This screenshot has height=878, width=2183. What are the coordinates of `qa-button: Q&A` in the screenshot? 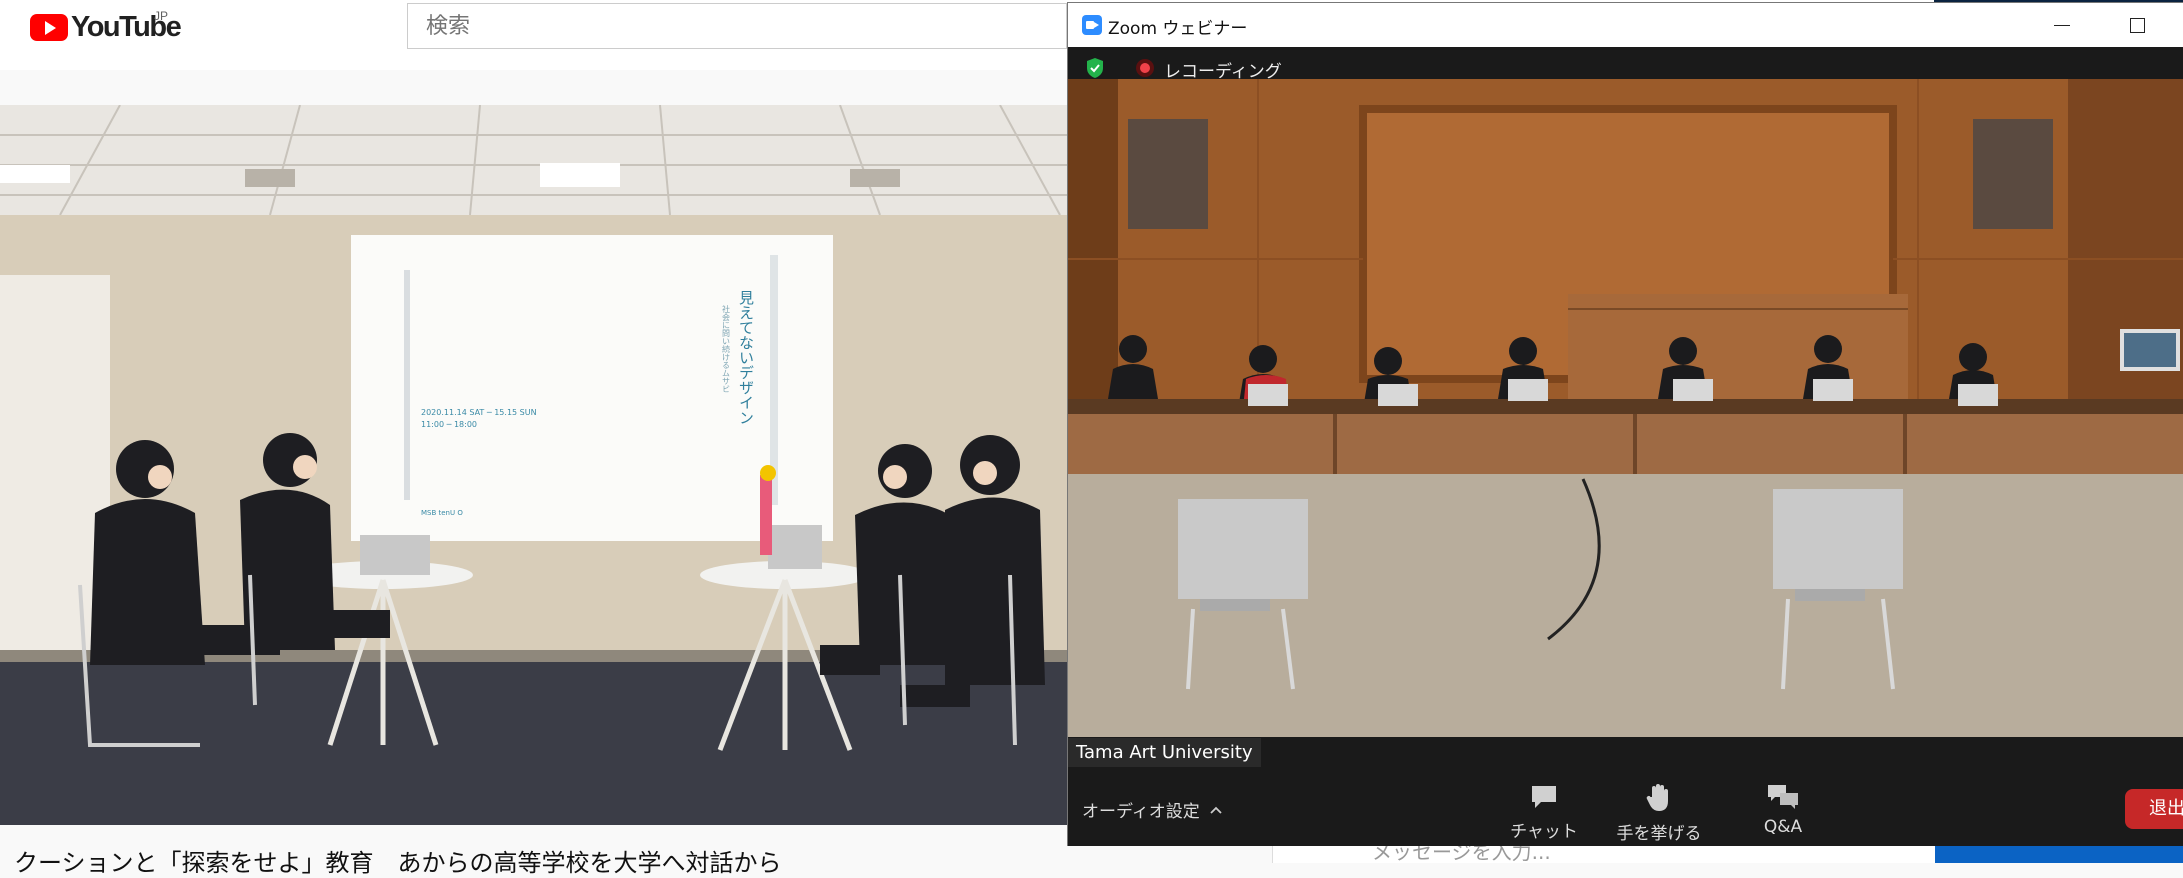 It's located at (1783, 808).